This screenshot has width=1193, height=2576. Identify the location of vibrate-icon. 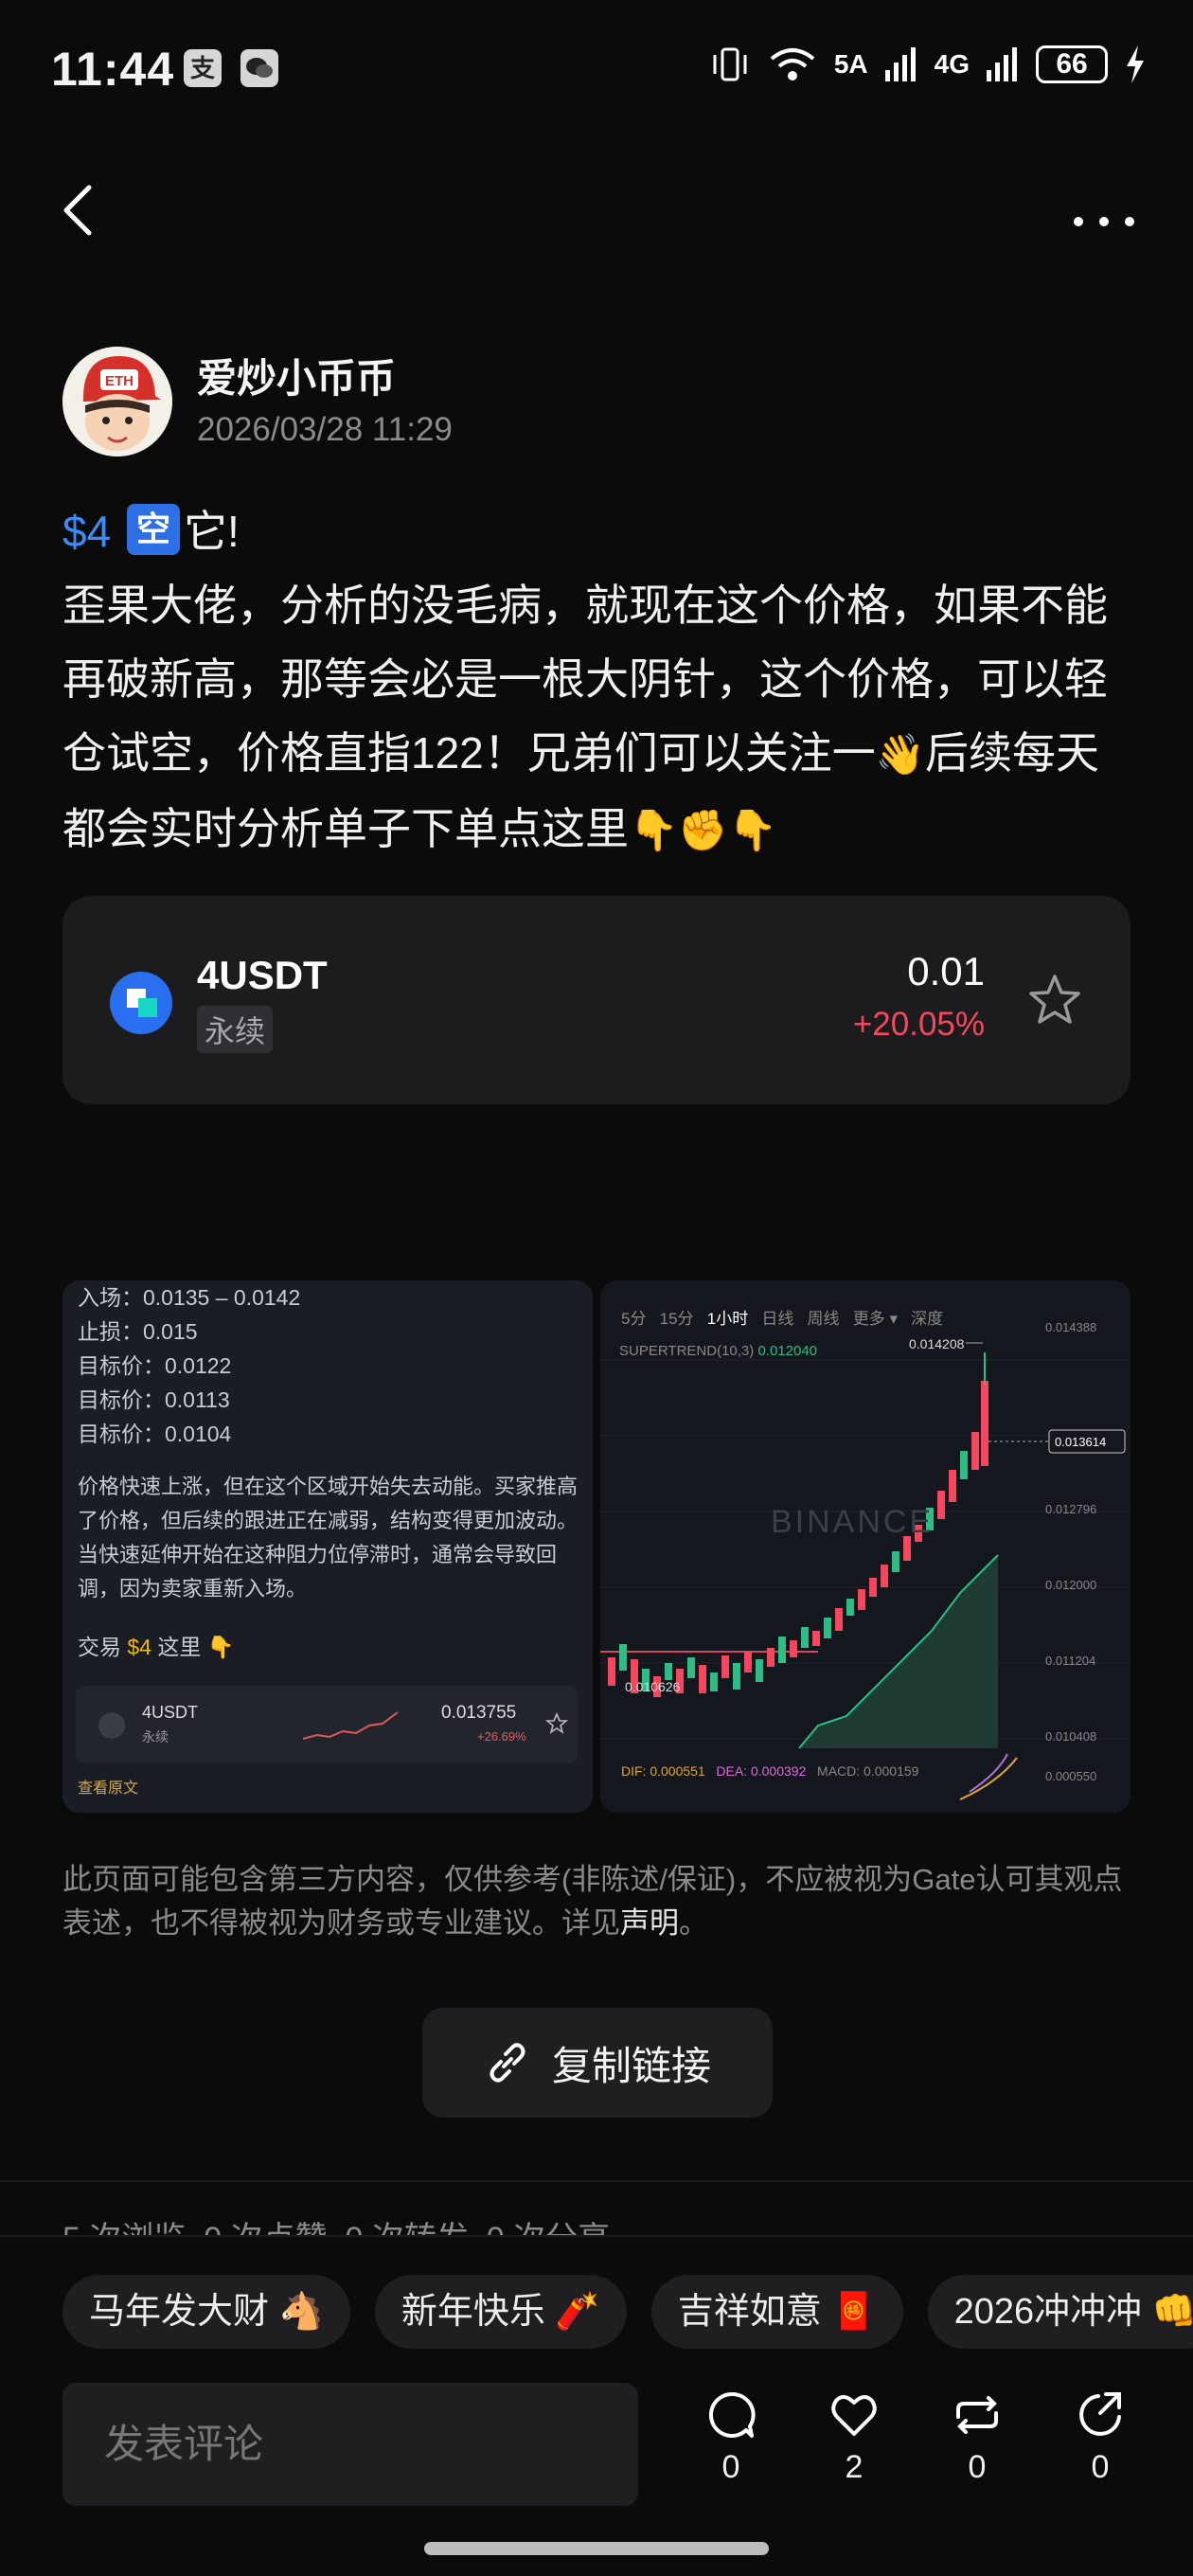
(730, 64).